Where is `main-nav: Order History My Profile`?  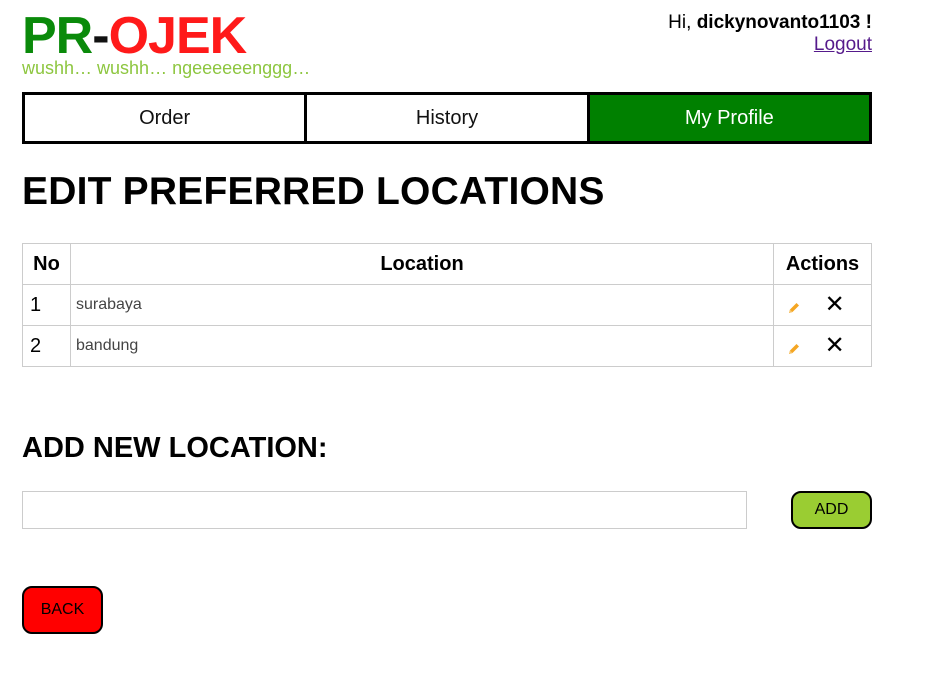
main-nav: Order History My Profile is located at coordinates (447, 118).